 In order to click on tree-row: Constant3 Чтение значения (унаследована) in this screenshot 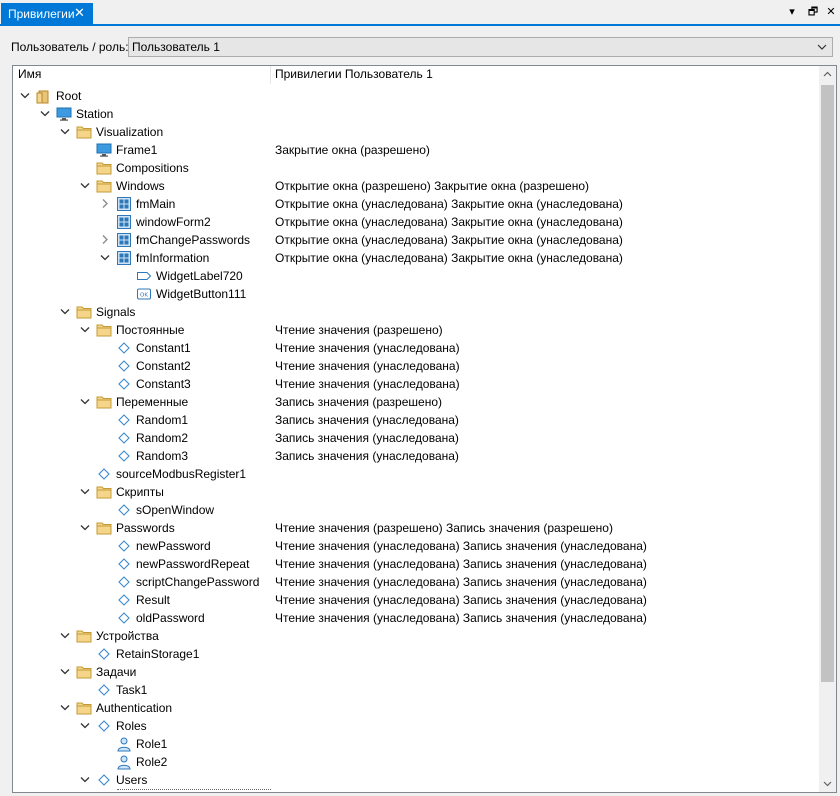, I will do `click(416, 384)`.